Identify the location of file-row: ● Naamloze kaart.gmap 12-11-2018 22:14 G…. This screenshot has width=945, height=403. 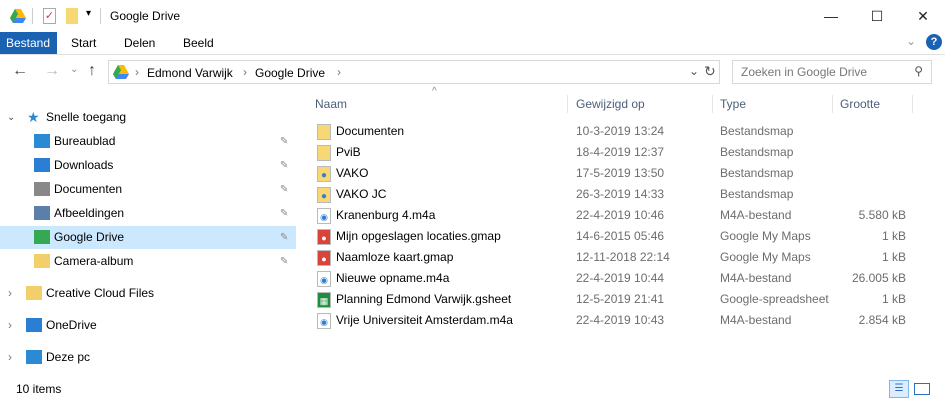
(612, 257).